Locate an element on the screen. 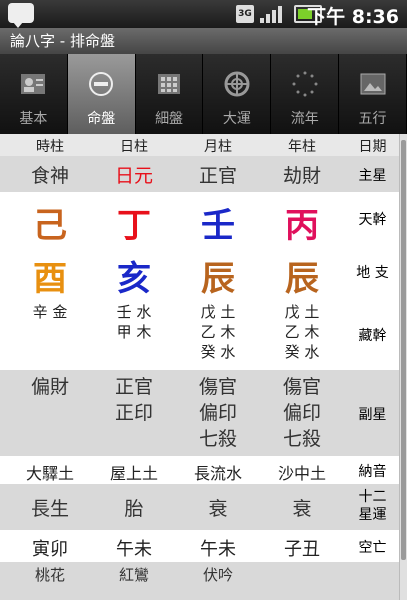 This screenshot has height=600, width=407. nayin-row: 大驛土 屋上土 長流水 沙中土 納音 is located at coordinates (200, 470).